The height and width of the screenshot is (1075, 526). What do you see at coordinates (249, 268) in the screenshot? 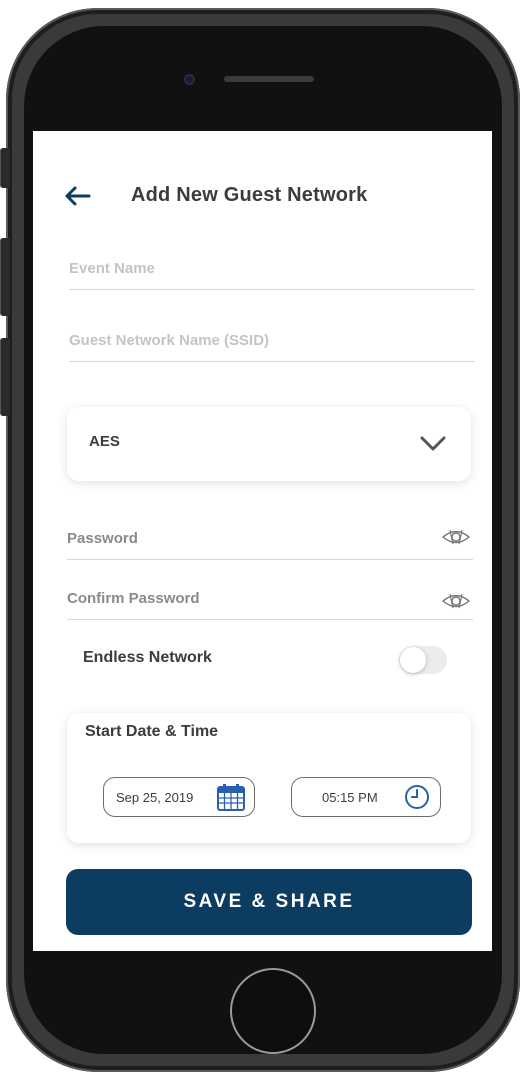
I see `event-name-input` at bounding box center [249, 268].